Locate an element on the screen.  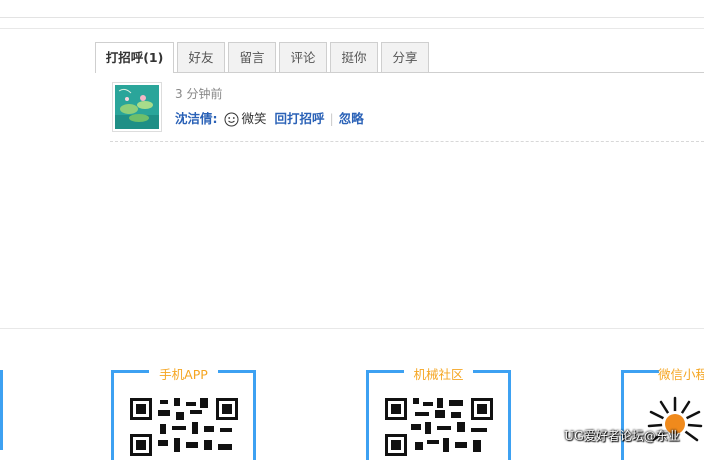
reply-greeting-link: 回打招呼 is located at coordinates (300, 118).